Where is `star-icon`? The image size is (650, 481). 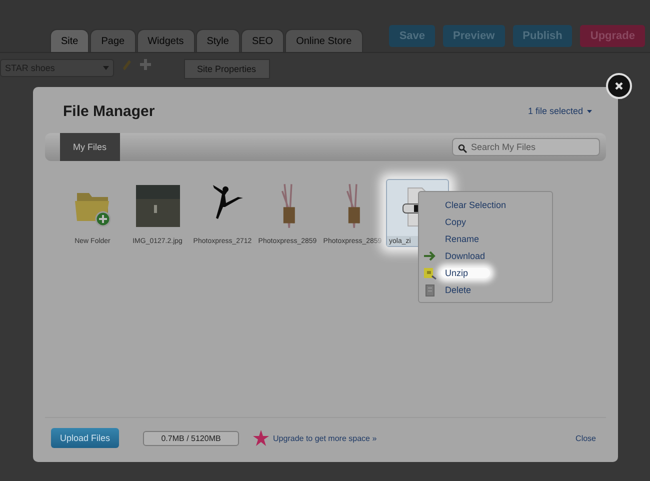 star-icon is located at coordinates (261, 438).